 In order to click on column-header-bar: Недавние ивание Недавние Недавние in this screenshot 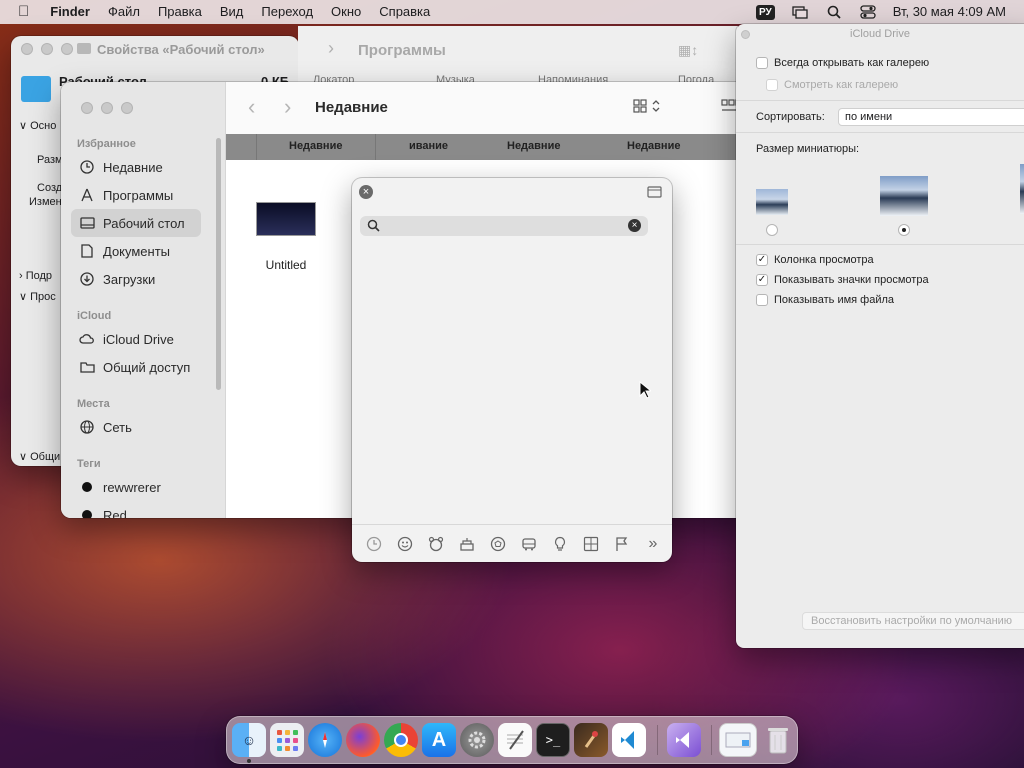, I will do `click(488, 147)`.